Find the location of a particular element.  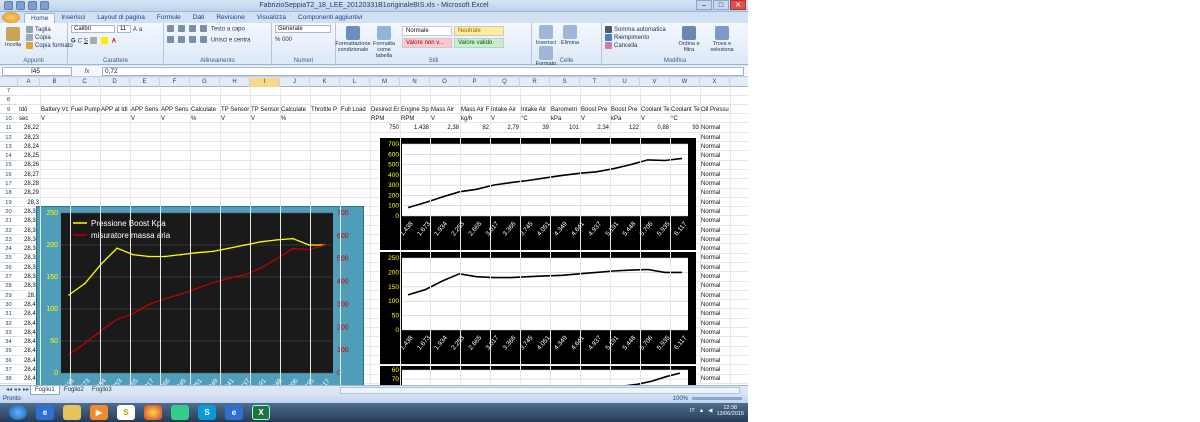

sort-filter-button: Ordina e filtra is located at coordinates (689, 39).